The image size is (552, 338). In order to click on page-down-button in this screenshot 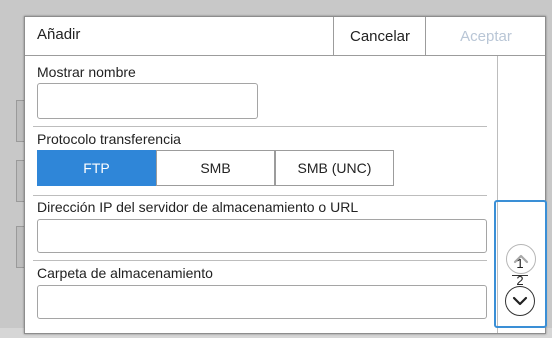, I will do `click(520, 301)`.